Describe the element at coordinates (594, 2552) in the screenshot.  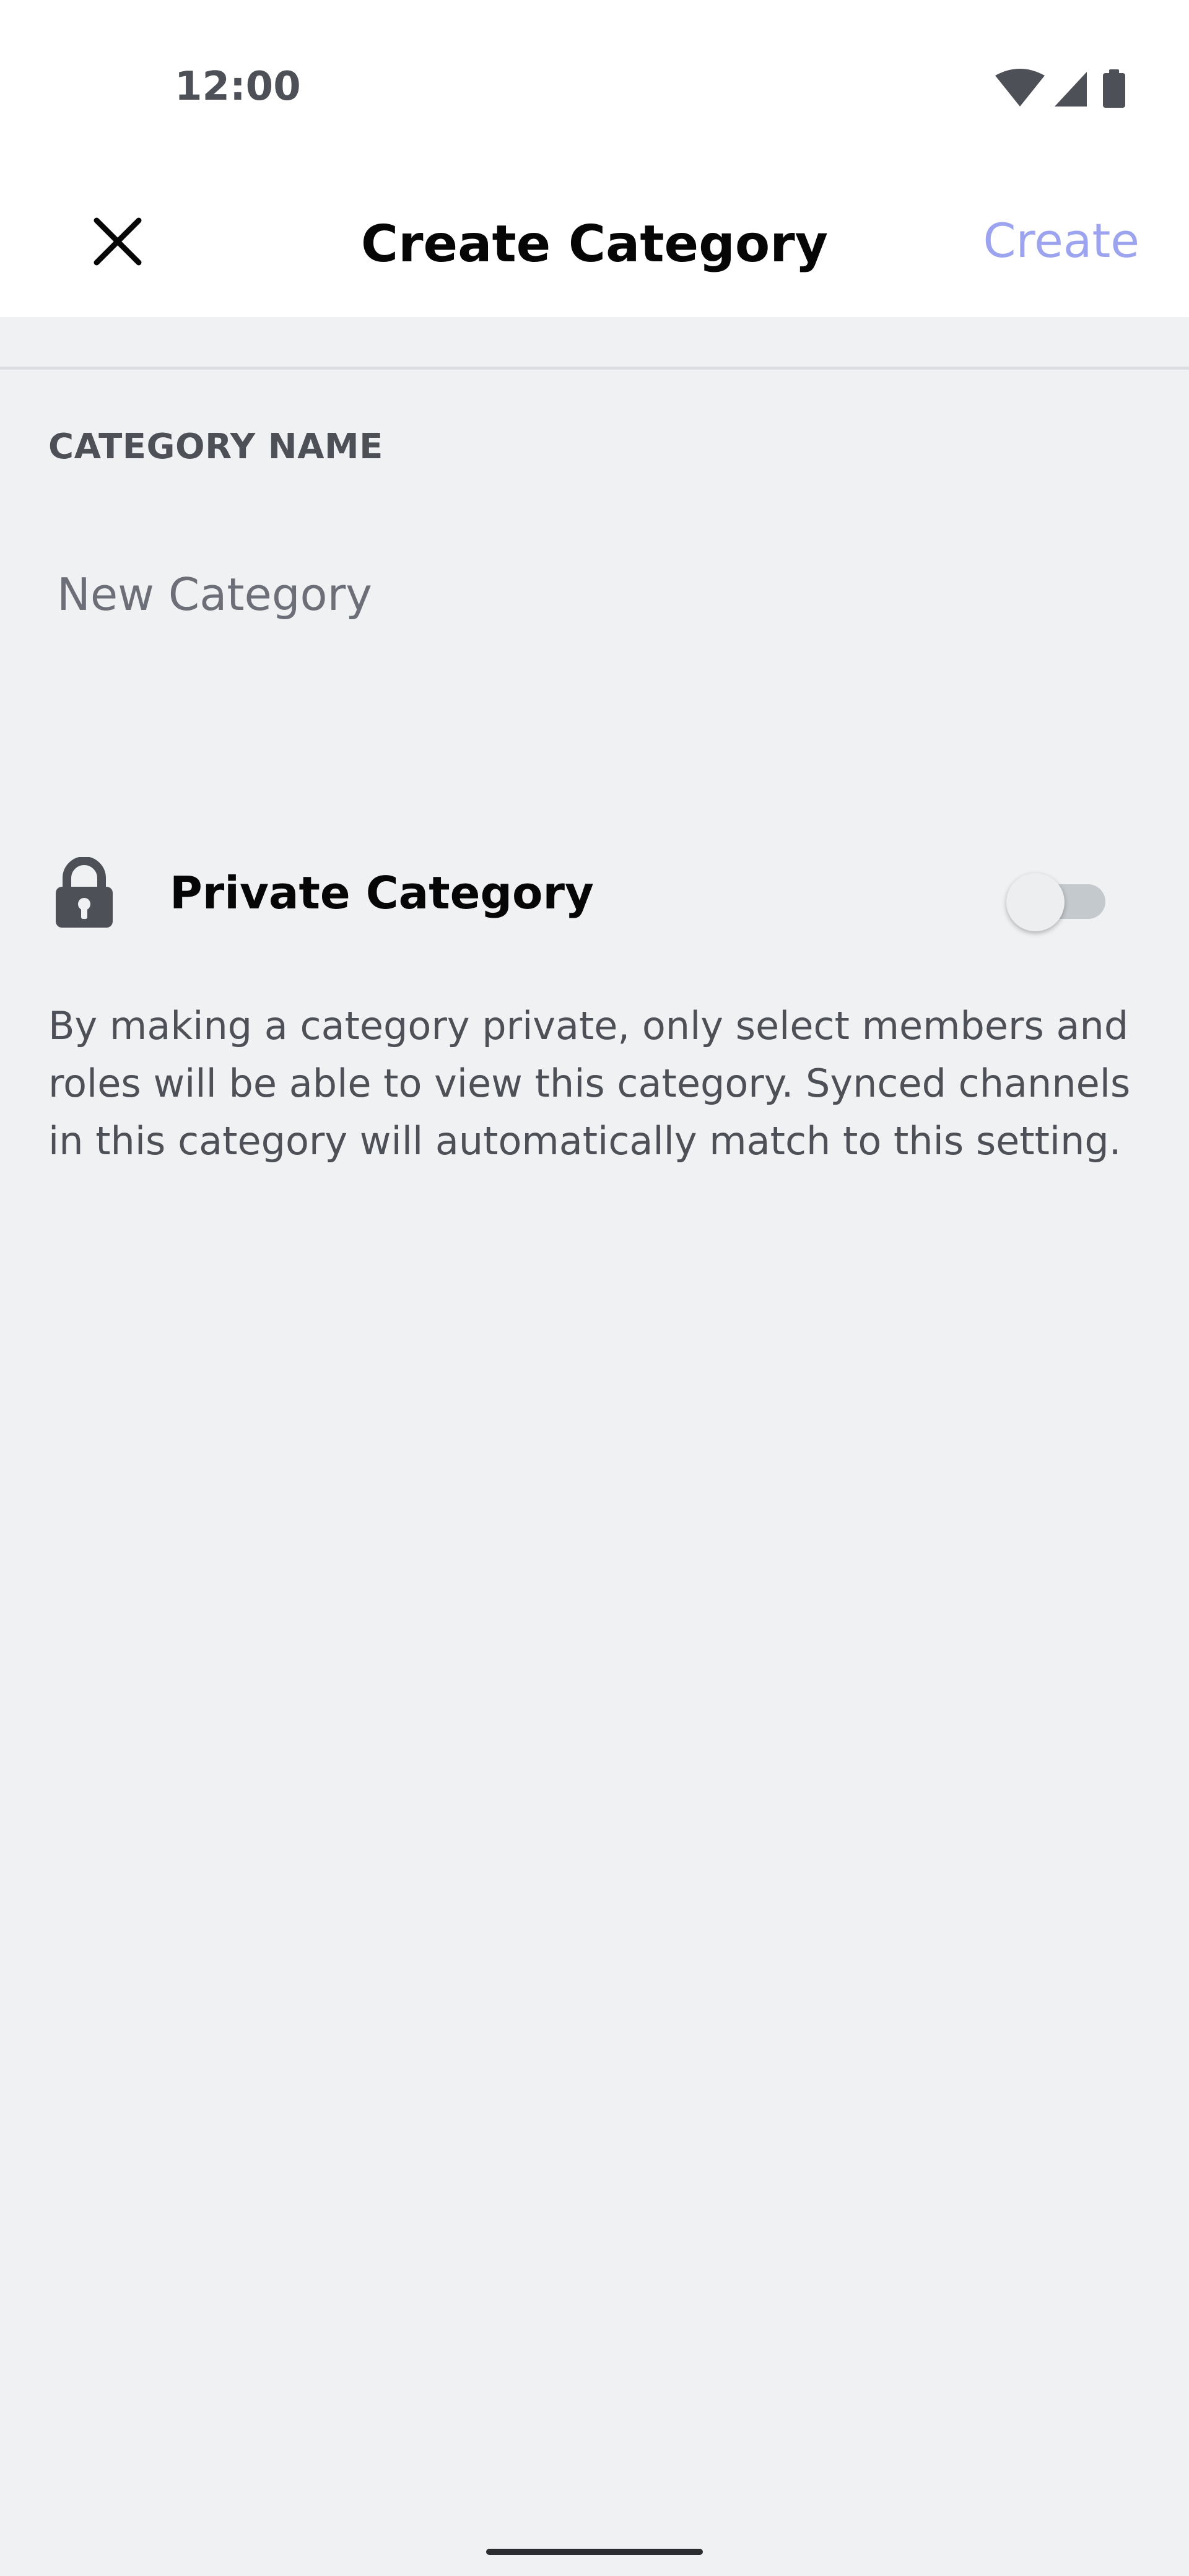
I see `home-indicator` at that location.